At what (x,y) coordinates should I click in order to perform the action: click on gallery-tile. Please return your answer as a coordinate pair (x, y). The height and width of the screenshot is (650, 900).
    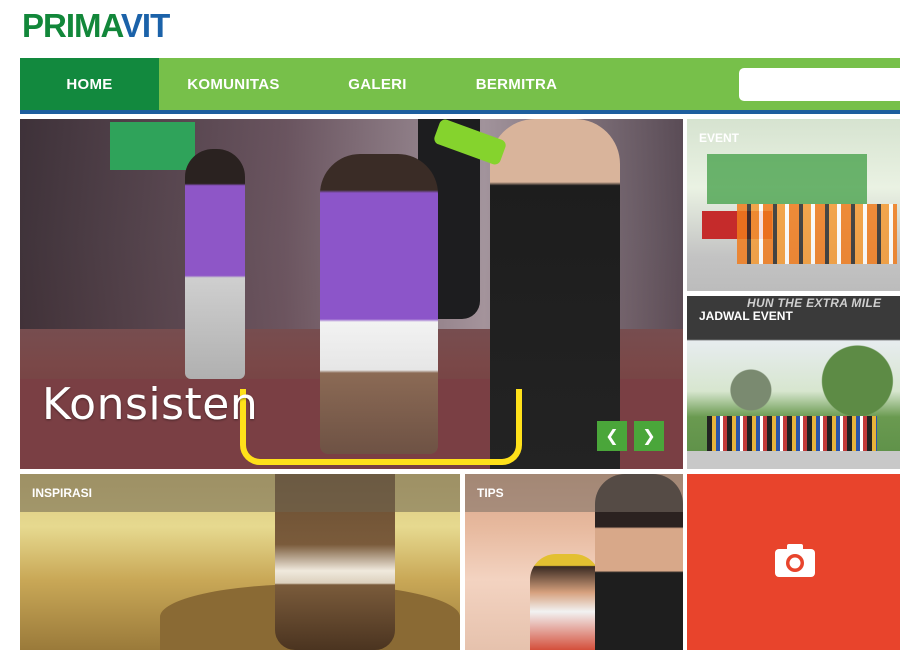
    Looking at the image, I should click on (793, 562).